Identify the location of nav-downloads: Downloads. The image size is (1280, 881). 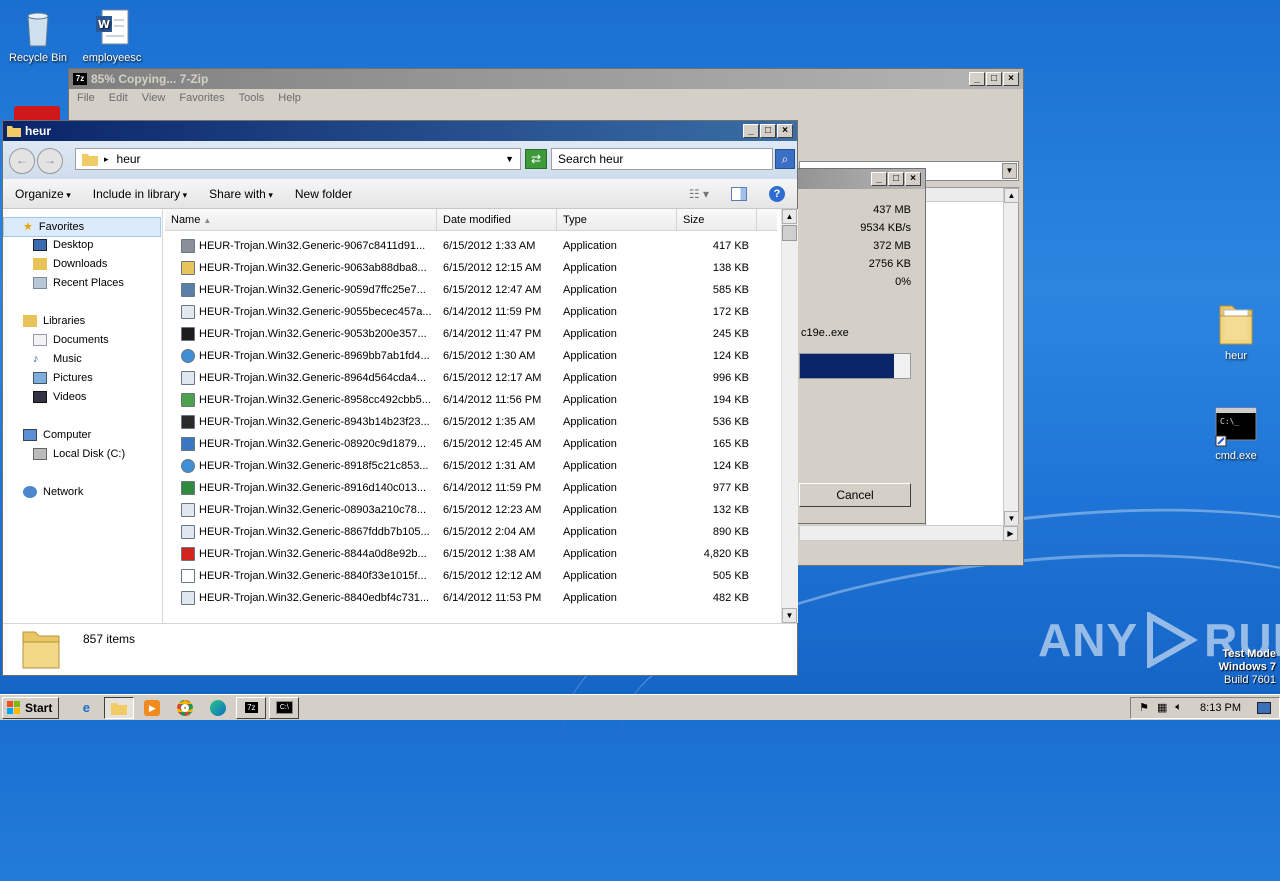
(70, 264).